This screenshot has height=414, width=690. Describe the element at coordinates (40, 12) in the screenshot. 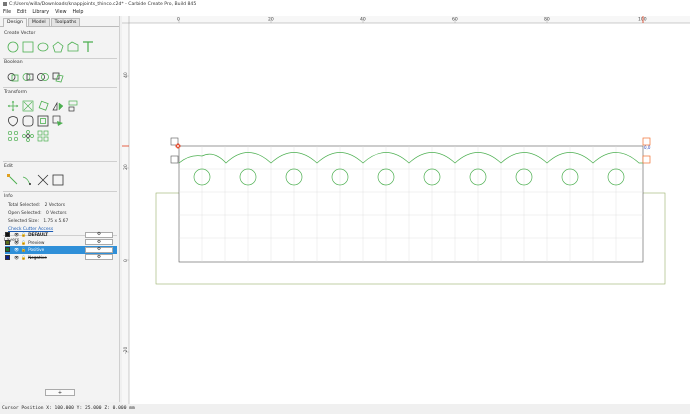

I see `menu-library: Library` at that location.